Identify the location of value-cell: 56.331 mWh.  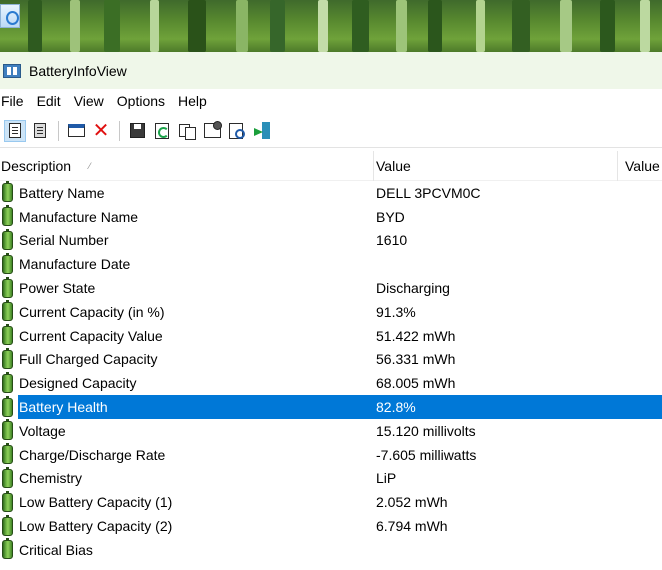
(416, 359).